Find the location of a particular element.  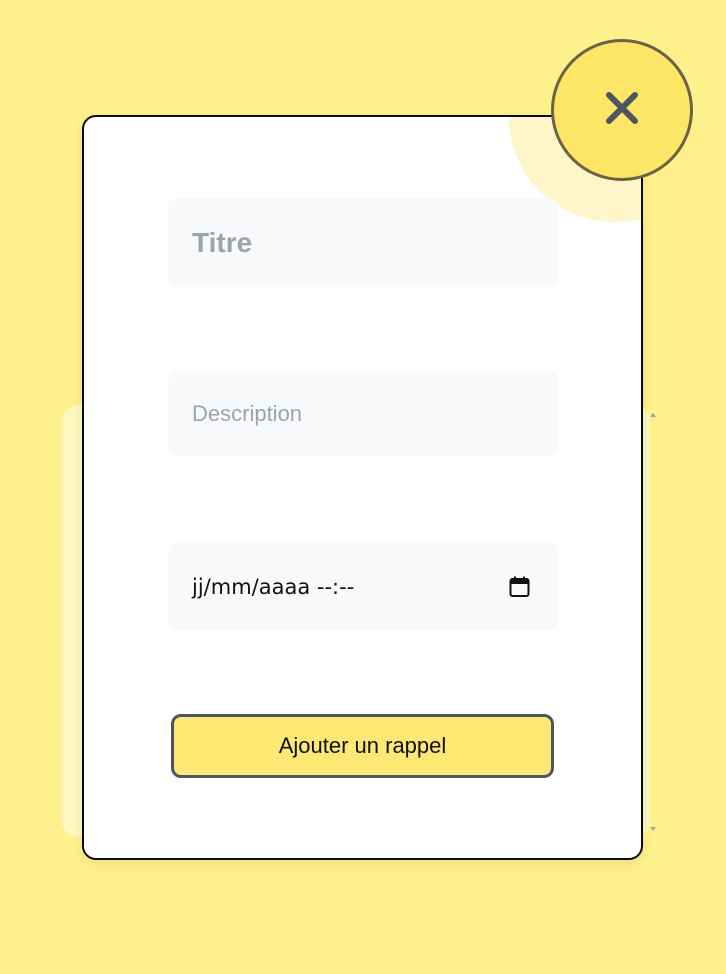

scroll-up-arrow-icon is located at coordinates (653, 415).